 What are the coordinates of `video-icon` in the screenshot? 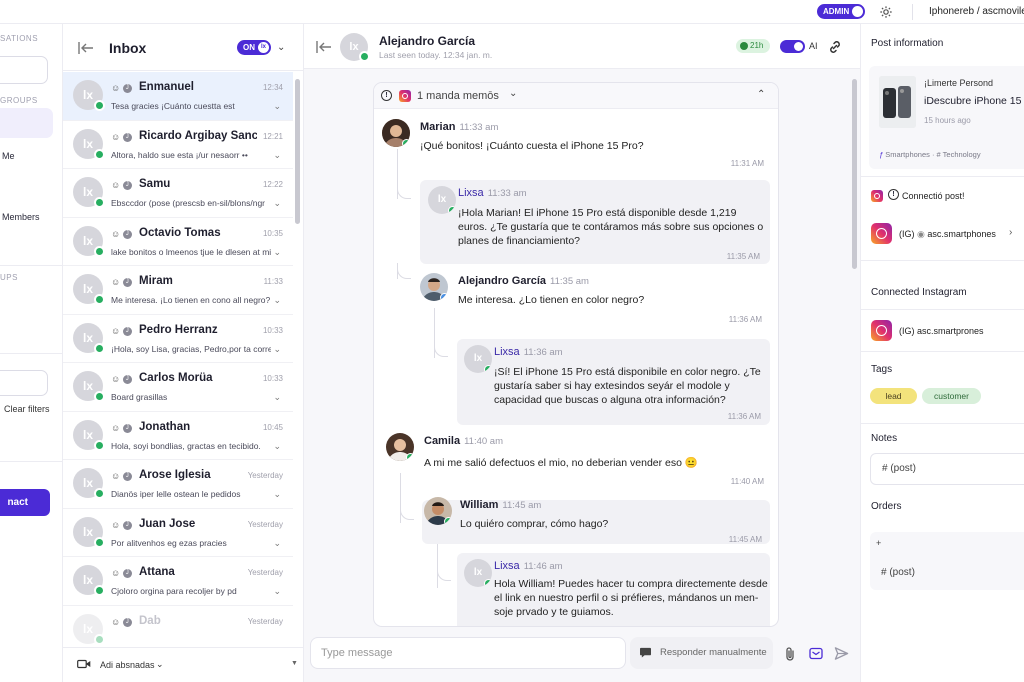 It's located at (84, 664).